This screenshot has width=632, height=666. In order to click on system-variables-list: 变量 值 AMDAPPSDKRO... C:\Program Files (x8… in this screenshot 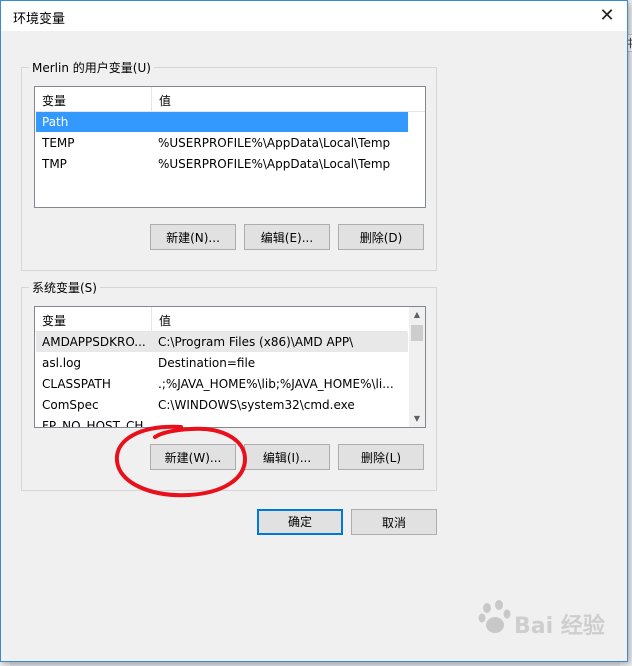, I will do `click(230, 367)`.